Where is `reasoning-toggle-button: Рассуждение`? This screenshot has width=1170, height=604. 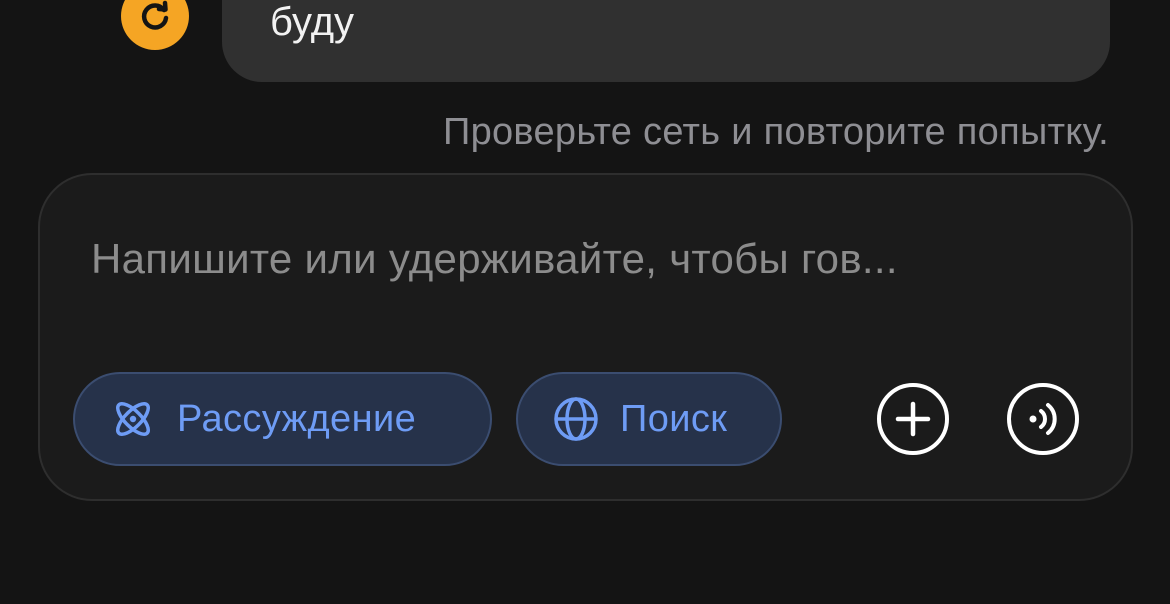
reasoning-toggle-button: Рассуждение is located at coordinates (282, 419).